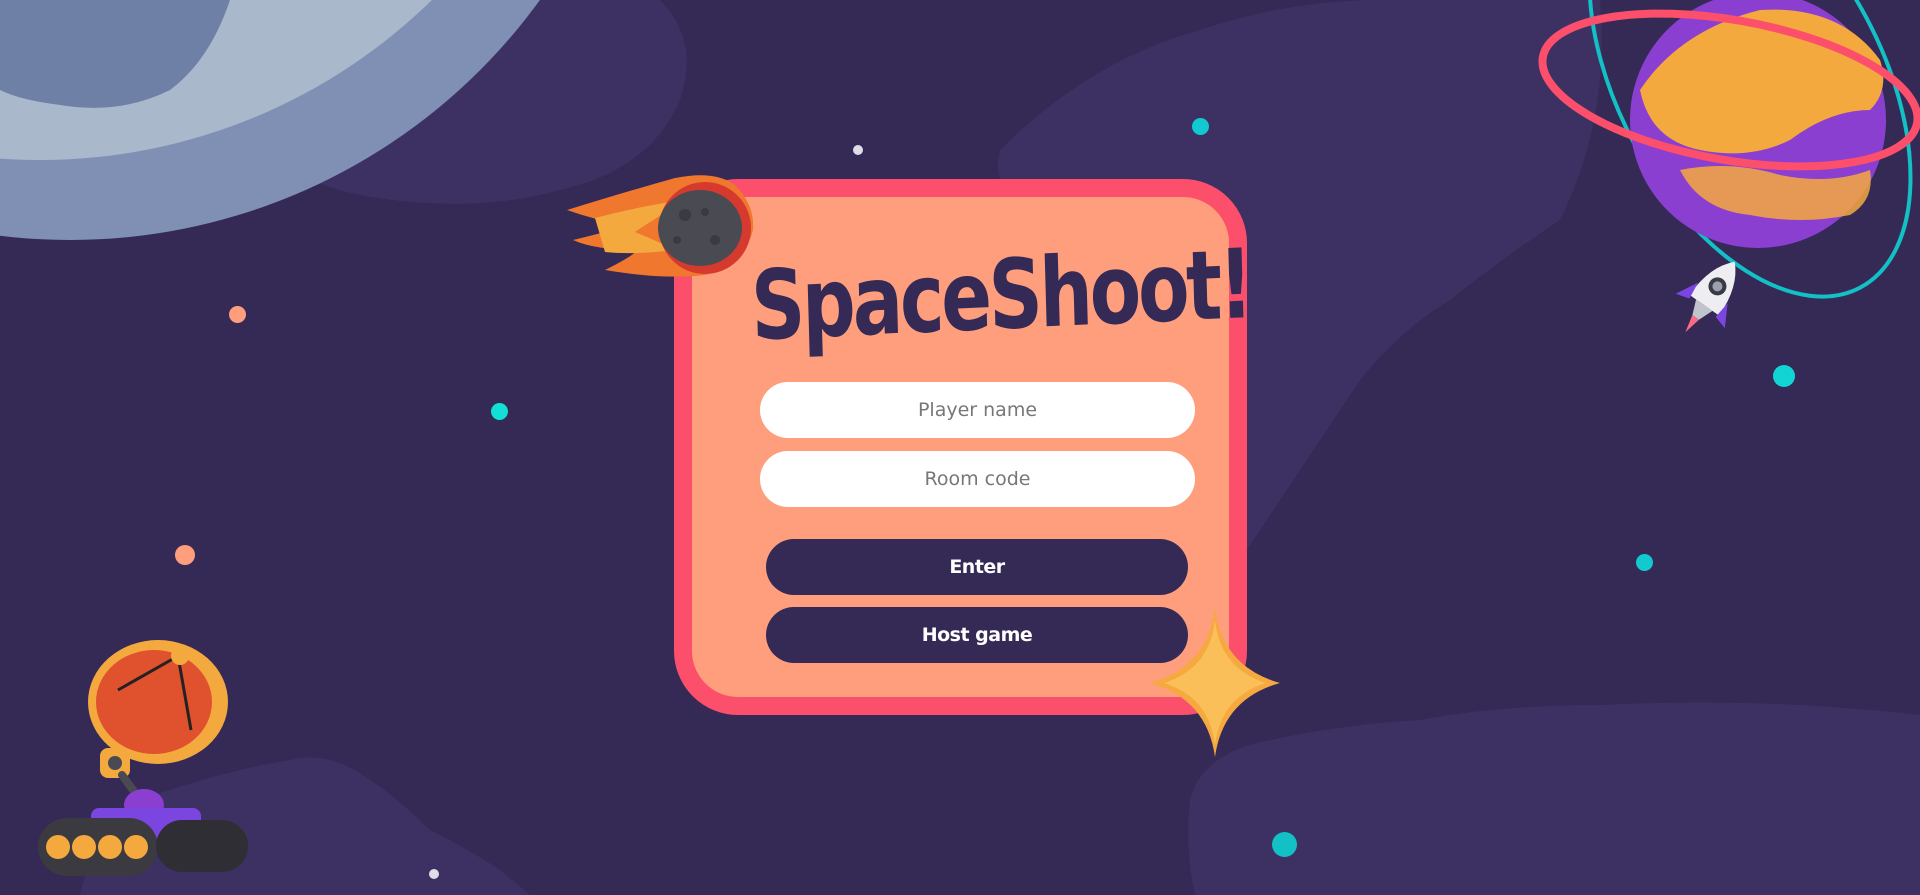 The height and width of the screenshot is (895, 1920). What do you see at coordinates (1215, 683) in the screenshot?
I see `star-icon` at bounding box center [1215, 683].